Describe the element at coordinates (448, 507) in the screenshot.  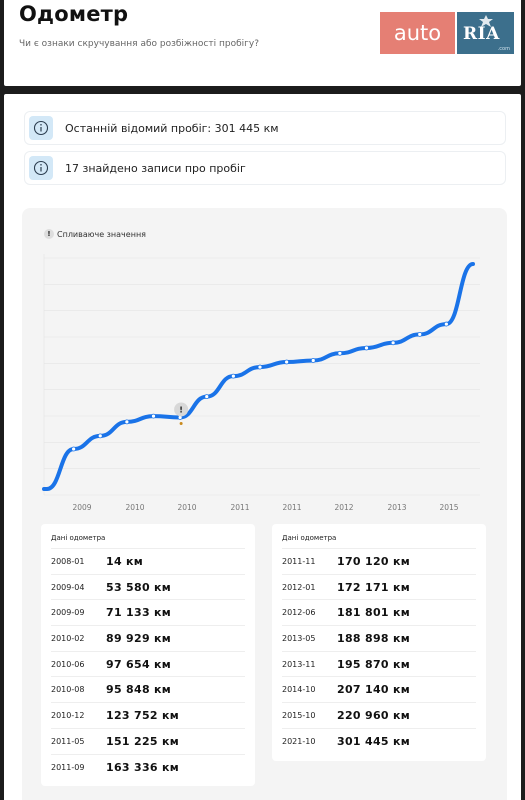
I see `x-tick-label: 2015` at that location.